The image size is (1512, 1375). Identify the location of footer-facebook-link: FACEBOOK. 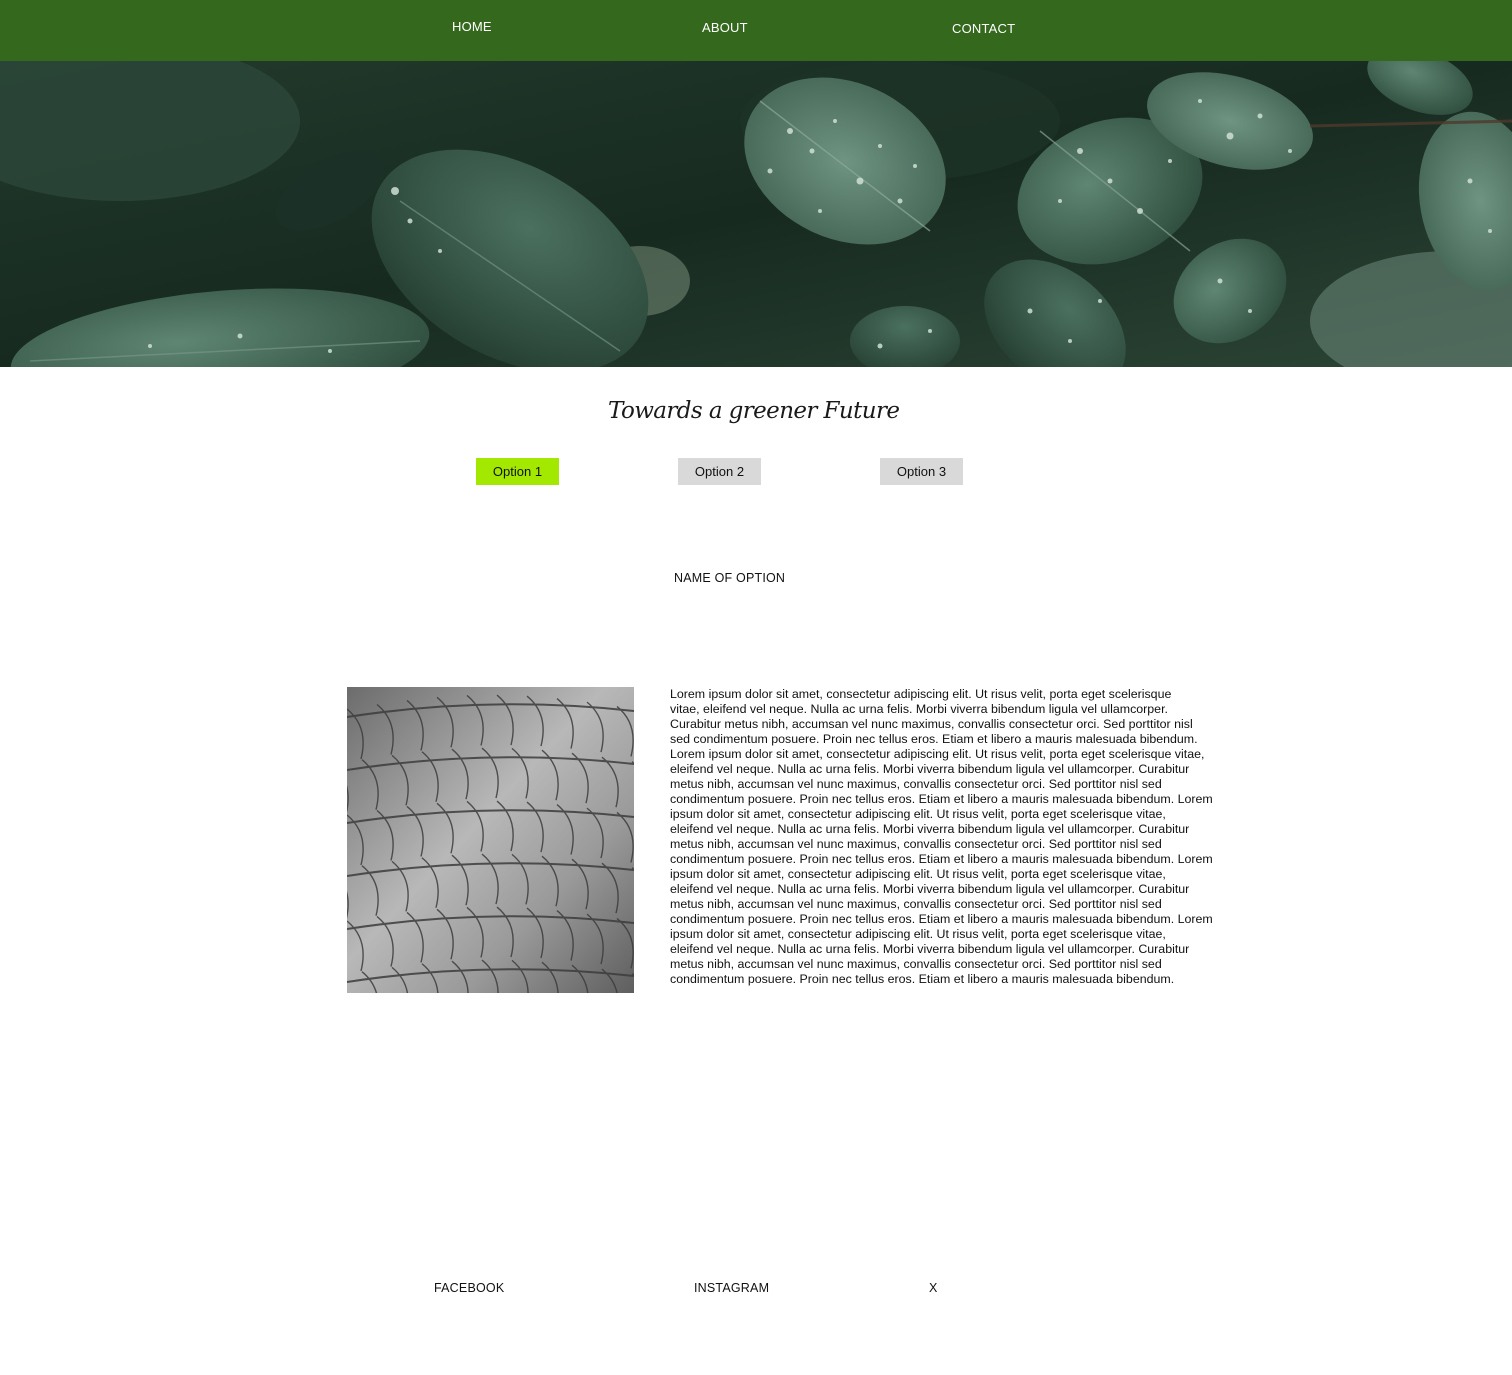
(469, 1288).